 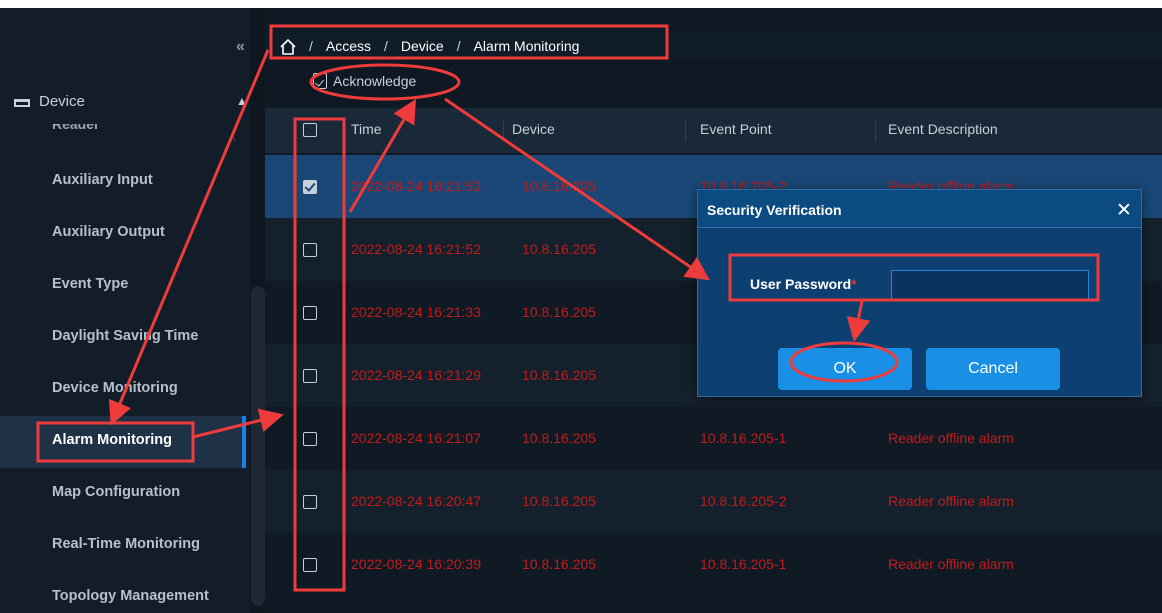 What do you see at coordinates (112, 440) in the screenshot?
I see `sidebar-item-label: Alarm Monitoring` at bounding box center [112, 440].